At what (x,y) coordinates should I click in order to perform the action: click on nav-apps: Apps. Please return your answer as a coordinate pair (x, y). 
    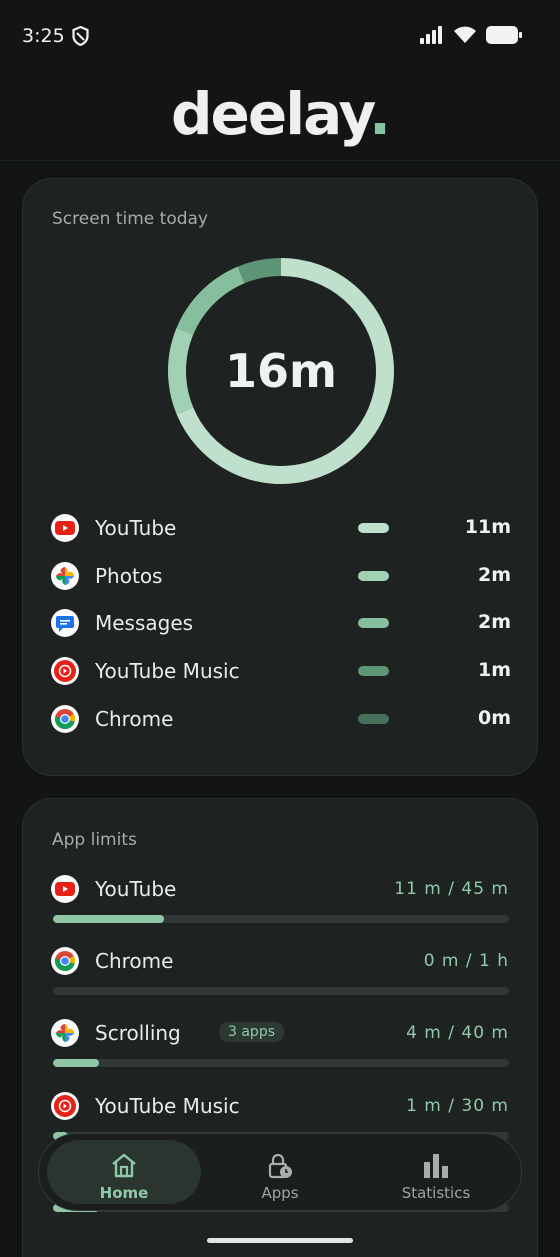
    Looking at the image, I should click on (280, 1172).